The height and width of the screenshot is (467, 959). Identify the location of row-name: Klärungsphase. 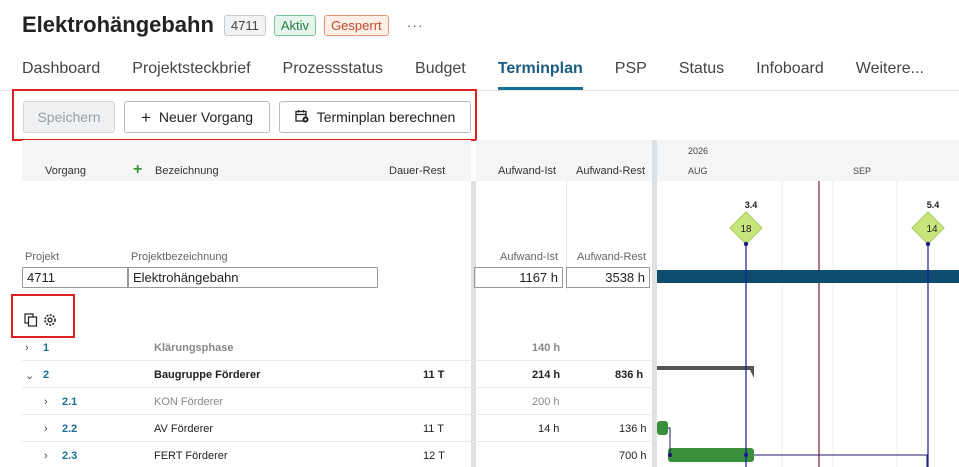
(194, 348).